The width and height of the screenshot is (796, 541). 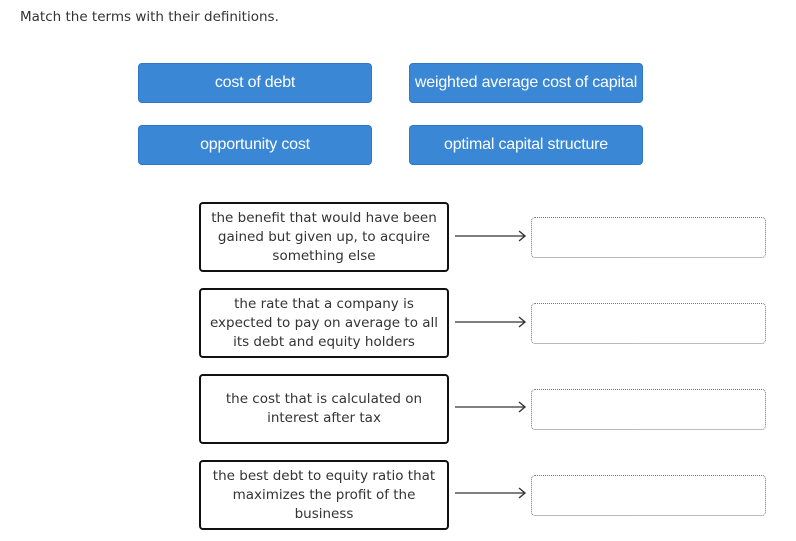 I want to click on term-weighted-average-cost-of-capital: weighted average cost of capital, so click(x=526, y=83).